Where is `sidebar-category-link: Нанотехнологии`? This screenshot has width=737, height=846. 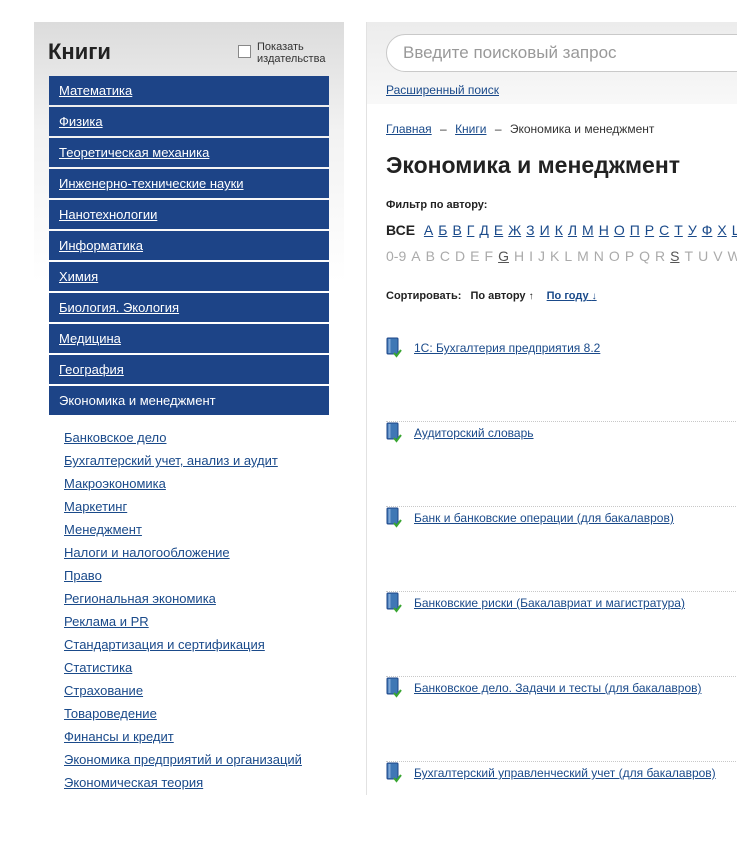
sidebar-category-link: Нанотехнологии is located at coordinates (189, 214).